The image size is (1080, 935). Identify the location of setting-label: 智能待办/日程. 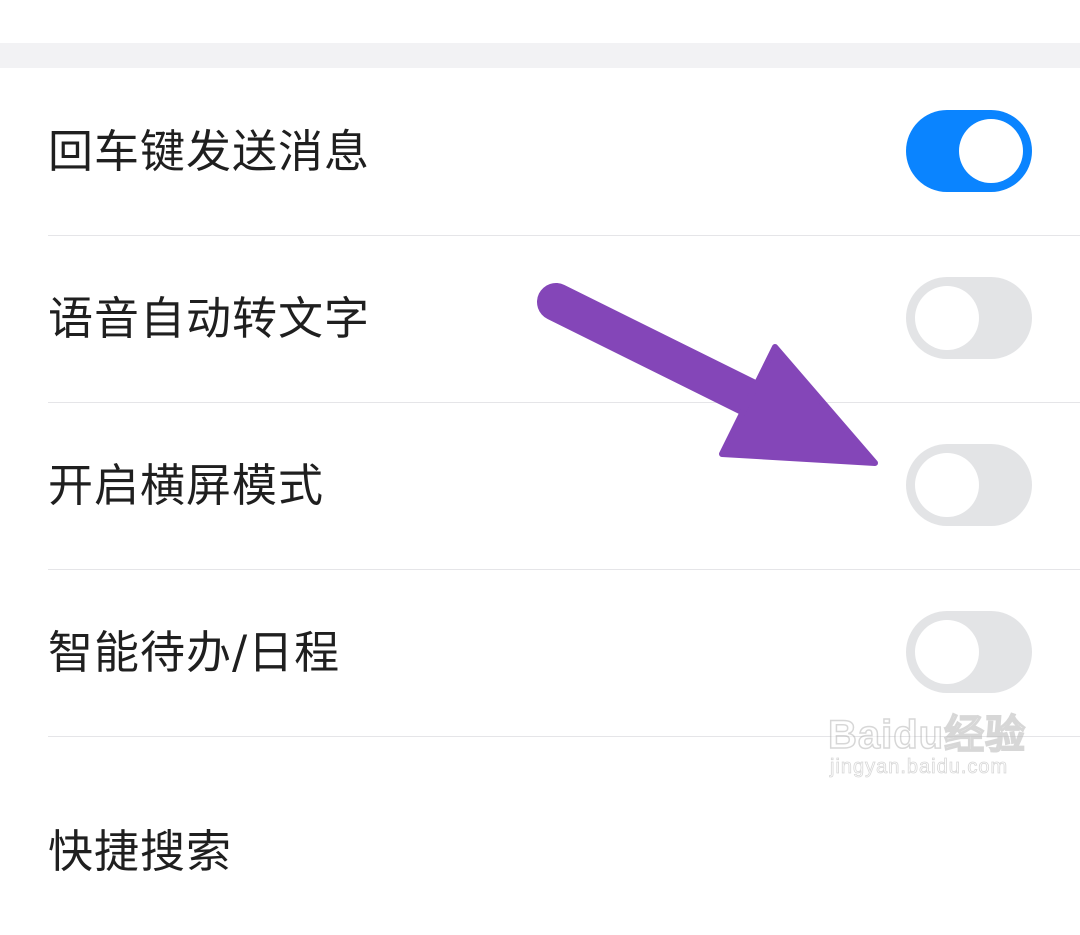
(194, 652).